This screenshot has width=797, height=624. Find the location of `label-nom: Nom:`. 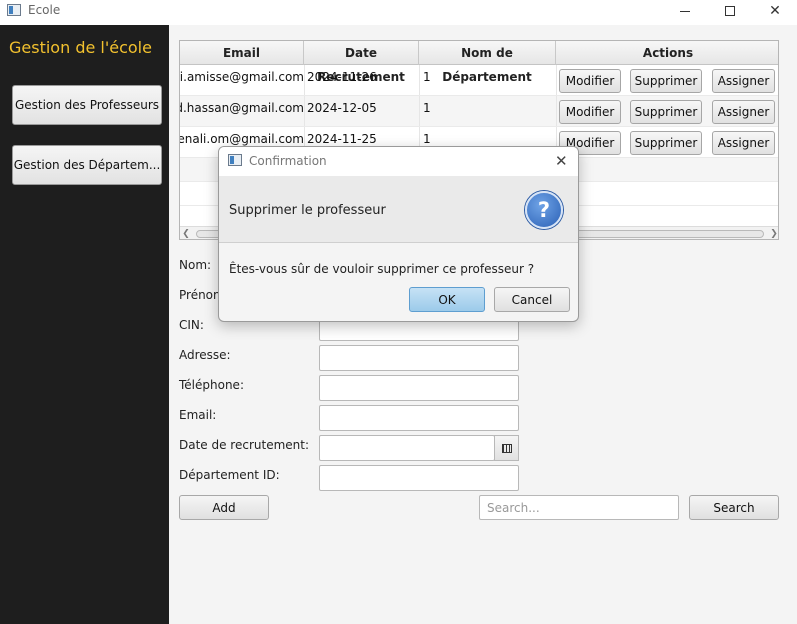

label-nom: Nom: is located at coordinates (195, 265).